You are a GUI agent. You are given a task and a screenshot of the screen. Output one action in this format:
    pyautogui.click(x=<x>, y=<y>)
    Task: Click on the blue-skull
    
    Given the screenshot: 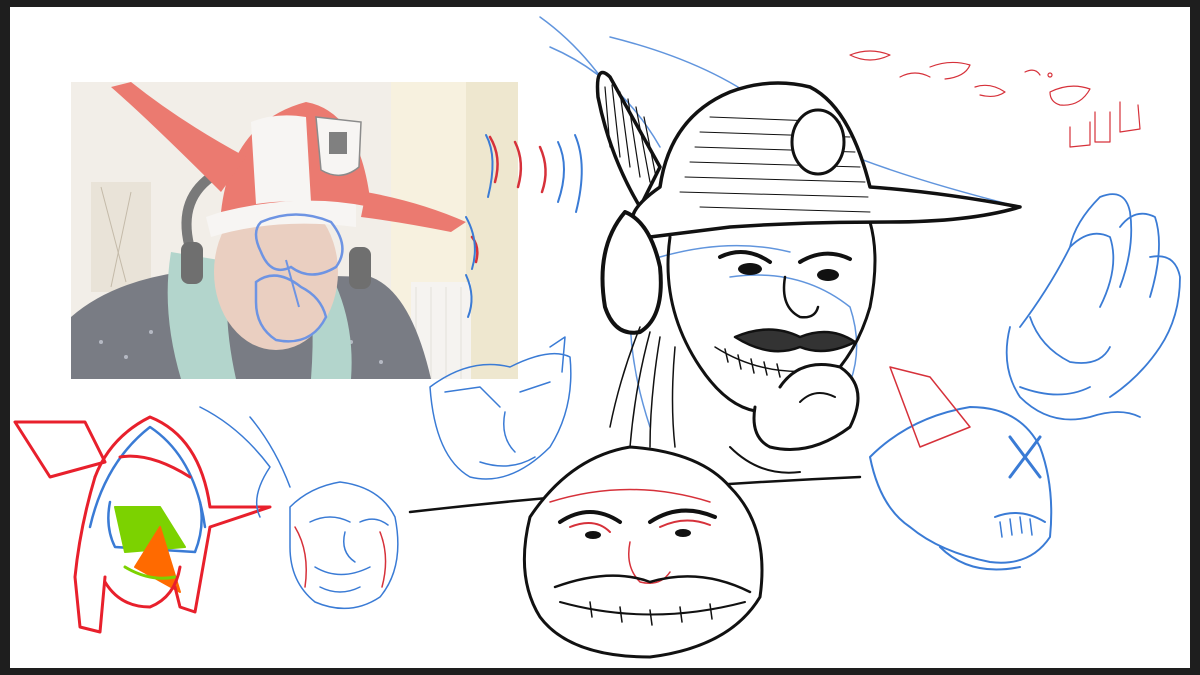 What is the action you would take?
    pyautogui.click(x=961, y=468)
    